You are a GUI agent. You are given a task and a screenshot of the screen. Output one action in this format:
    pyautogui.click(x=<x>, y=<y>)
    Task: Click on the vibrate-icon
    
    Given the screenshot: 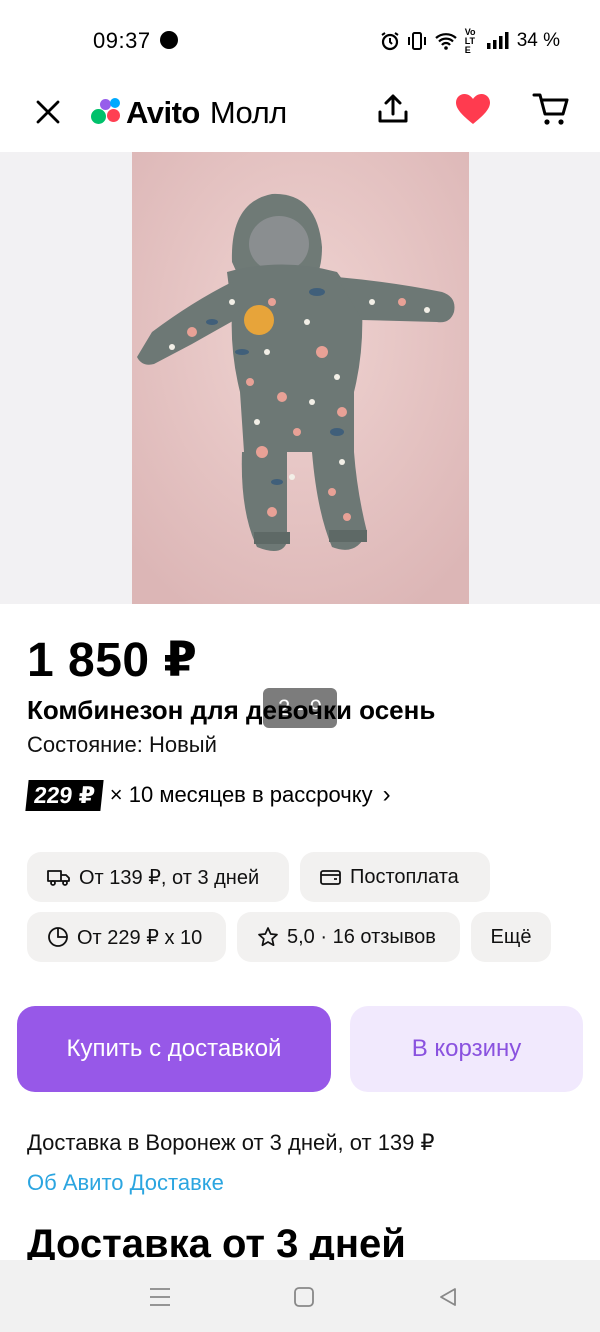 What is the action you would take?
    pyautogui.click(x=416, y=41)
    